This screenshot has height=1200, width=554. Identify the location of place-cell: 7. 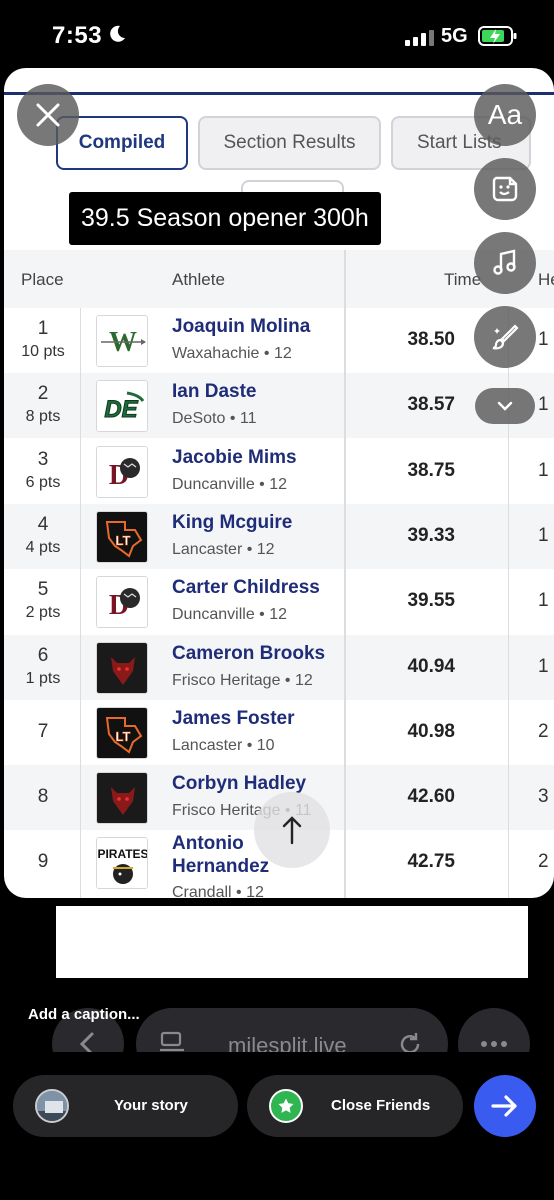
(43, 721).